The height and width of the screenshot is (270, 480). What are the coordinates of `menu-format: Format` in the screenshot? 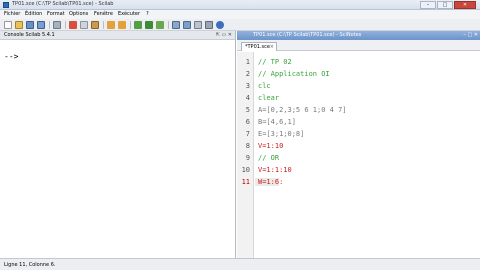 It's located at (56, 14).